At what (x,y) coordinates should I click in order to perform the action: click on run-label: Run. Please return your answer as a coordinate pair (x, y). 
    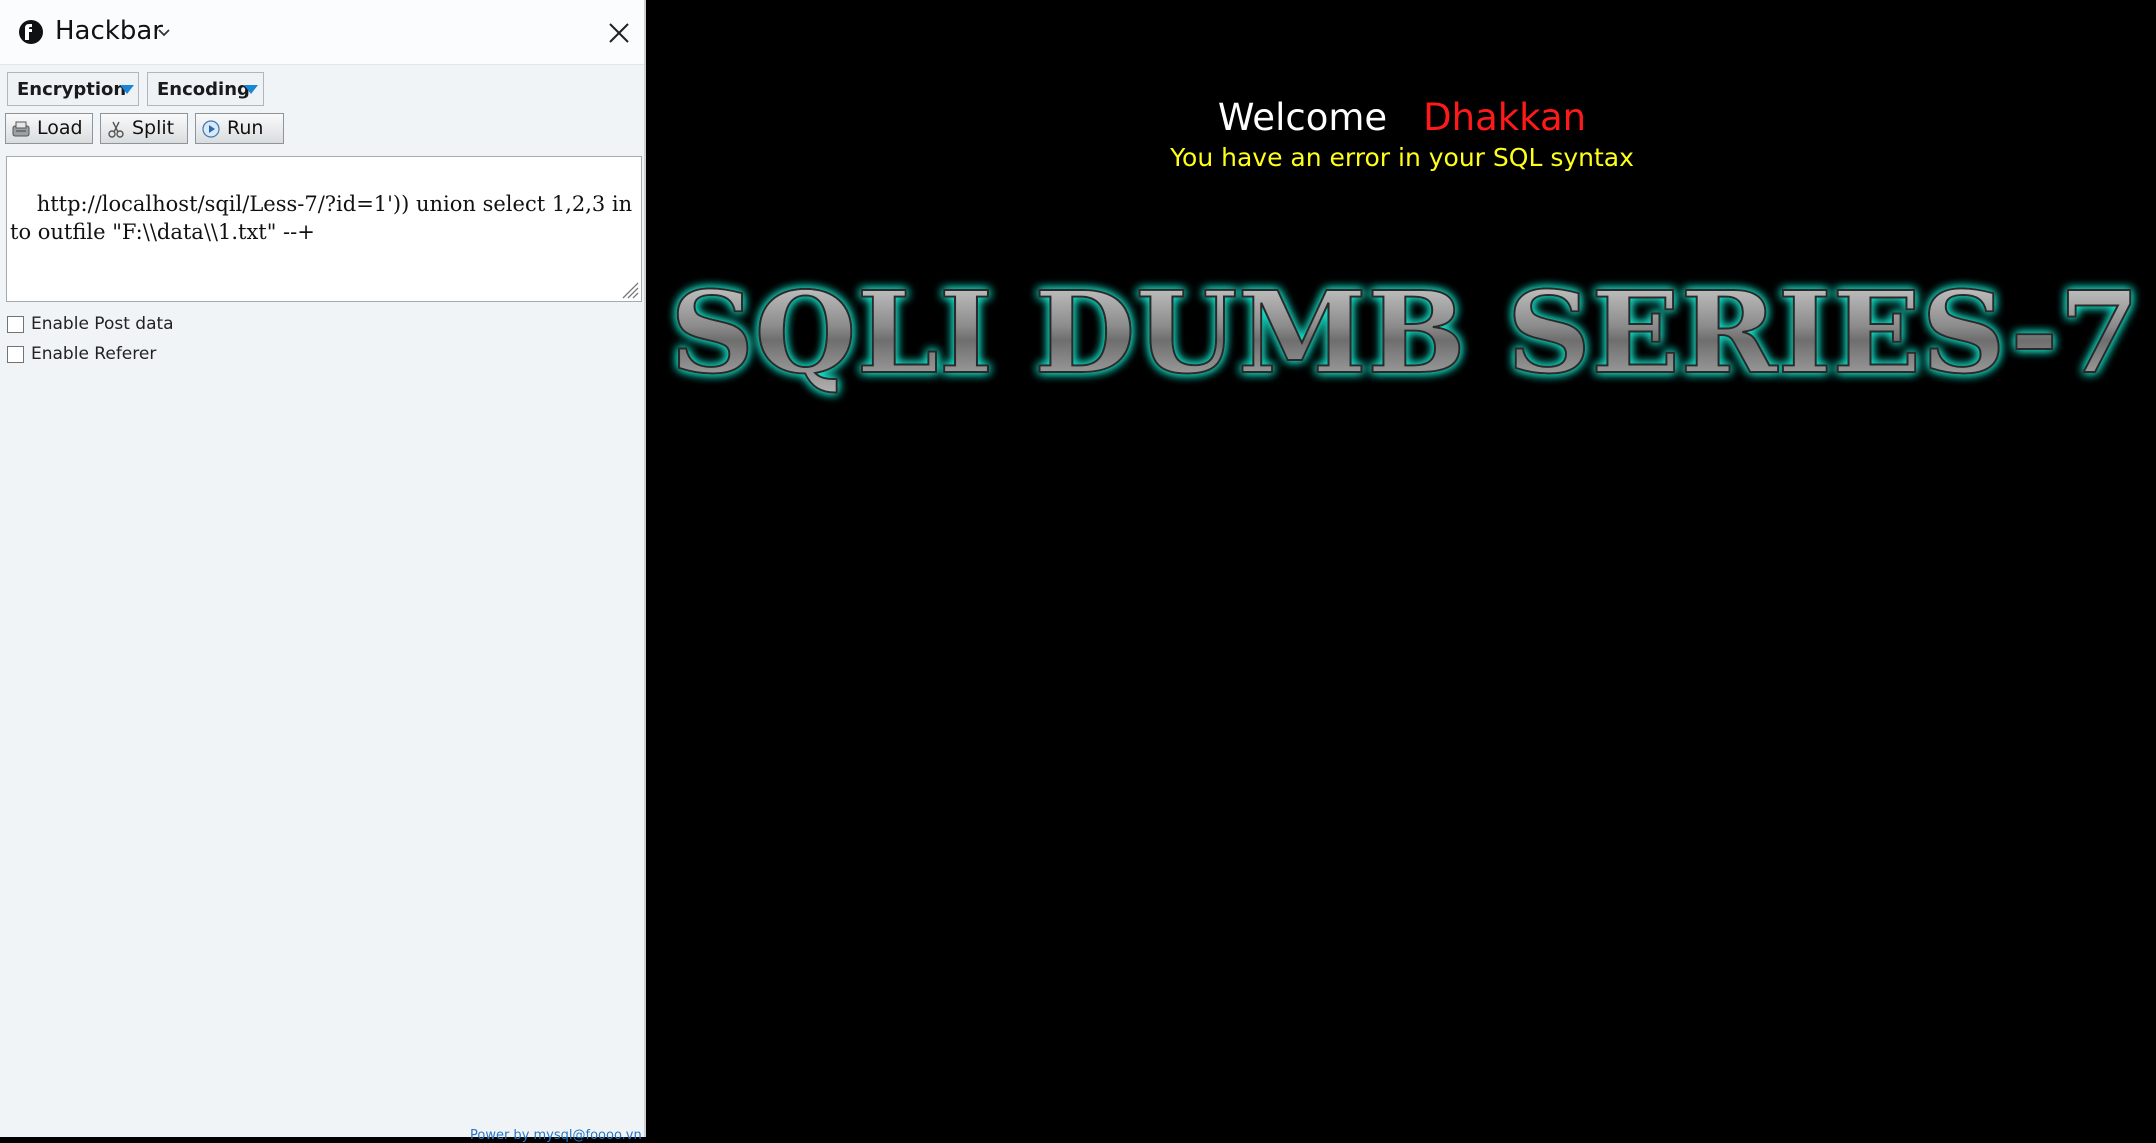
    Looking at the image, I should click on (245, 128).